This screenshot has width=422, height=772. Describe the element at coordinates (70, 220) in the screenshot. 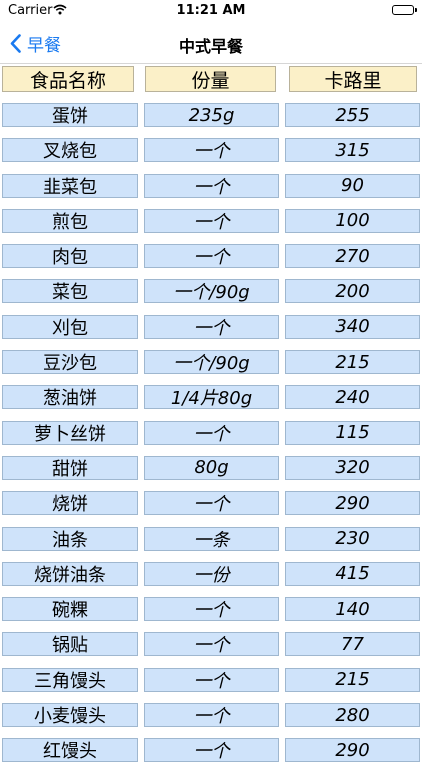

I see `food-name-cell: 煎包` at that location.